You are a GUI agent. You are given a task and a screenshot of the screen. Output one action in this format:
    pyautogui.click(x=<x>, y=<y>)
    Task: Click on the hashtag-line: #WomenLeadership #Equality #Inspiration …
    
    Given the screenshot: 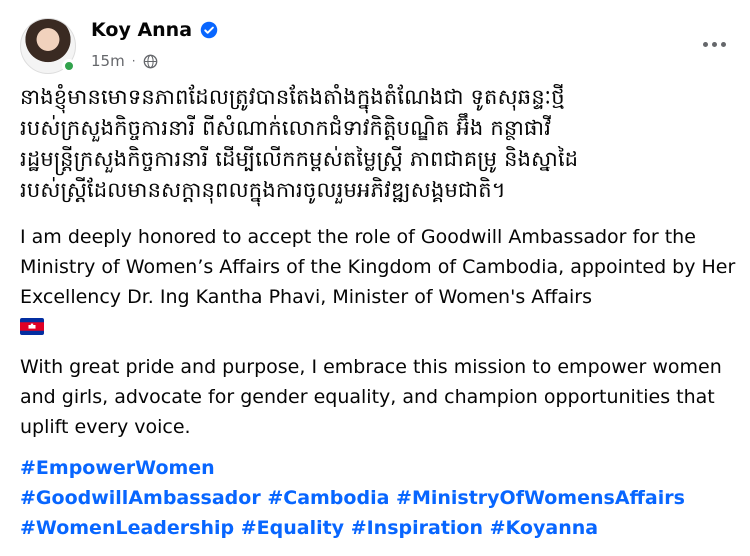 What is the action you would take?
    pyautogui.click(x=378, y=528)
    